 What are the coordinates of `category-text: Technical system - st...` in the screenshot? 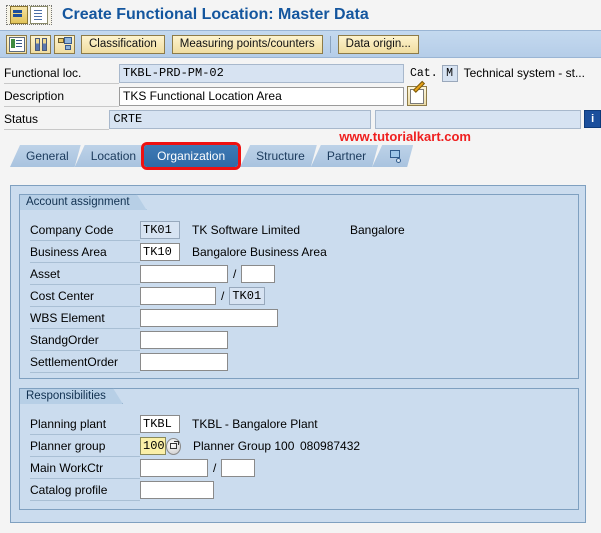 It's located at (524, 73).